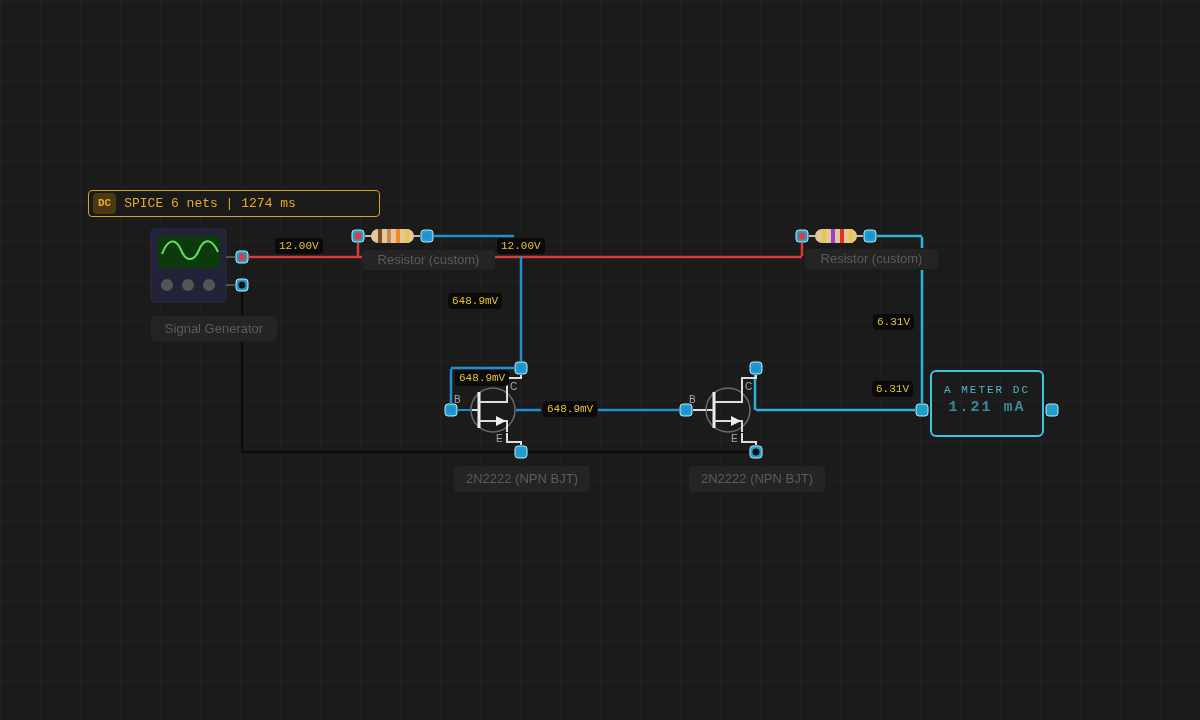  What do you see at coordinates (105, 203) in the screenshot?
I see `mode-chip: DC` at bounding box center [105, 203].